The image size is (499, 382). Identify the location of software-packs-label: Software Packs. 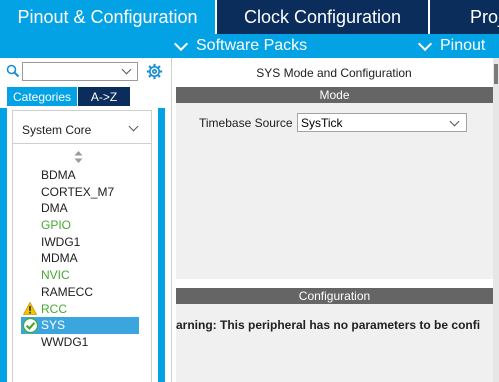
(252, 45).